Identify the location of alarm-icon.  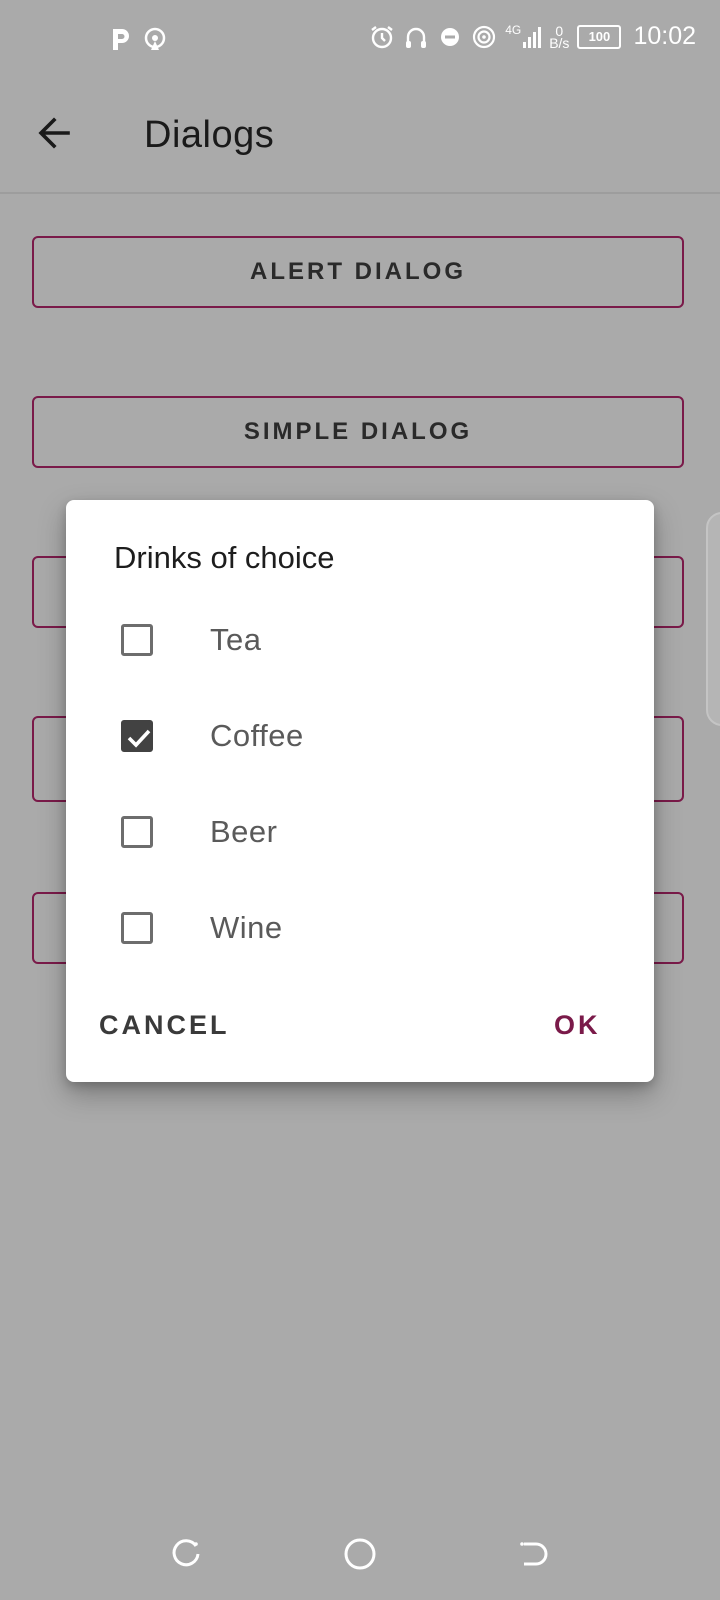
(382, 36).